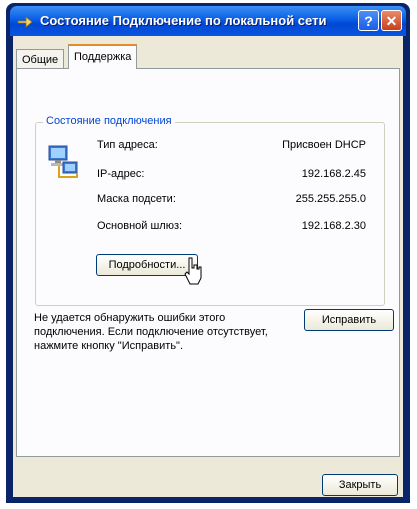  Describe the element at coordinates (40, 59) in the screenshot. I see `tab-general: Общие` at that location.